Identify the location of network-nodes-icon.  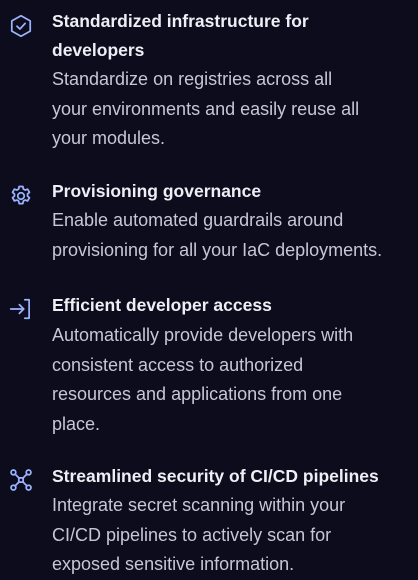
(21, 480).